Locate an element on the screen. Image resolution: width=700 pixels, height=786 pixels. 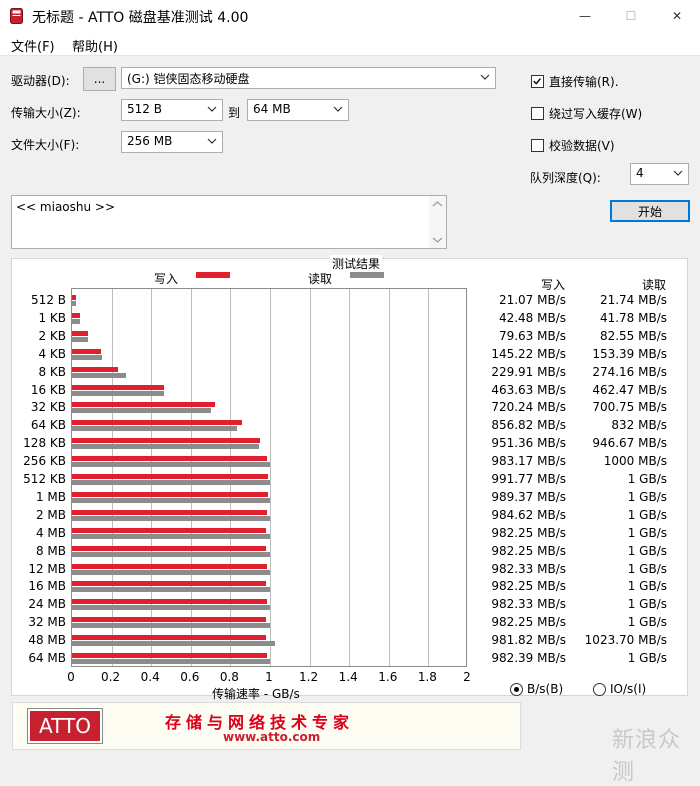
verify-data-box is located at coordinates (537, 145).